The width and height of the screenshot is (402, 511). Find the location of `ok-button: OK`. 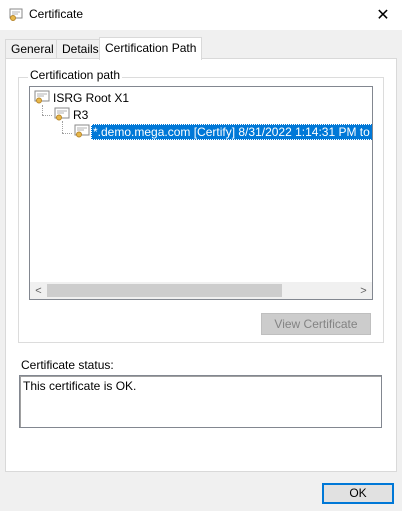

ok-button: OK is located at coordinates (358, 493).